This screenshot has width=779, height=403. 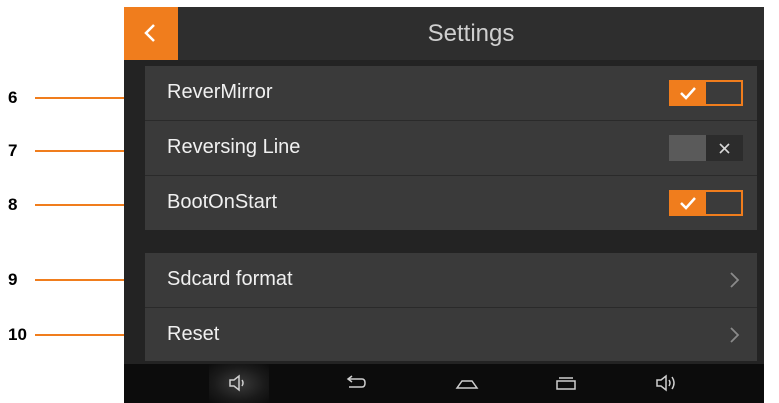 I want to click on back-button, so click(x=151, y=33).